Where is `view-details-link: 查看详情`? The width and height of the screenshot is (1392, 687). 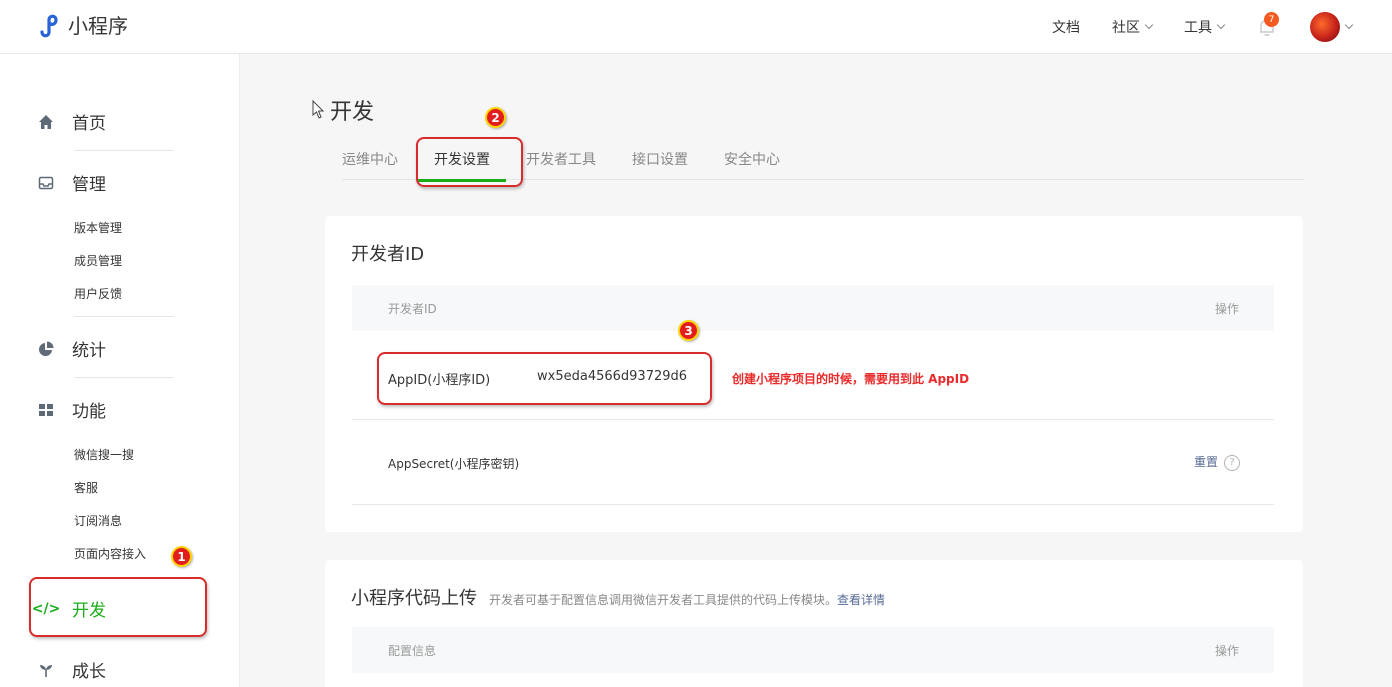
view-details-link: 查看详情 is located at coordinates (861, 600).